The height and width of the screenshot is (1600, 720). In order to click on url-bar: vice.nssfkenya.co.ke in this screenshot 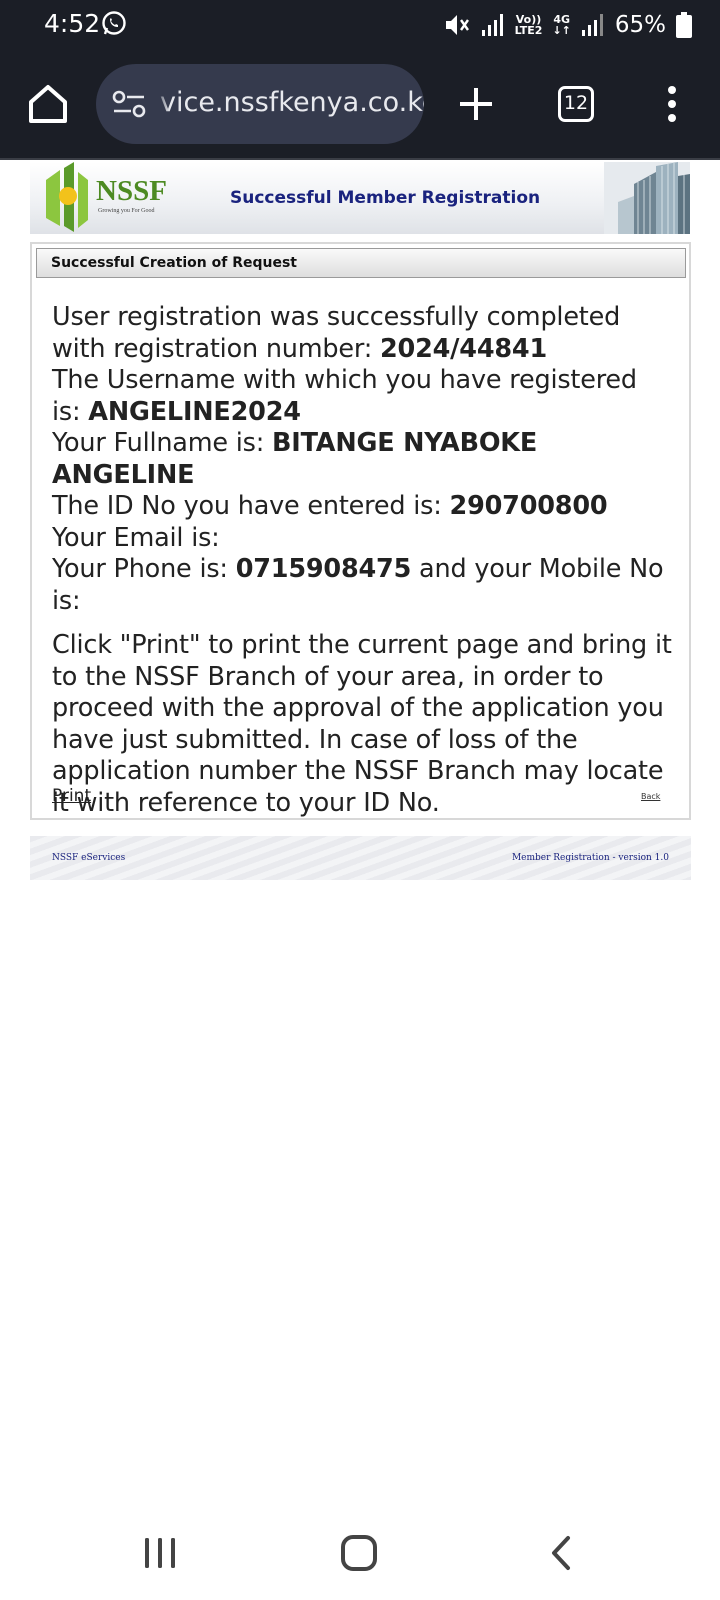, I will do `click(260, 104)`.